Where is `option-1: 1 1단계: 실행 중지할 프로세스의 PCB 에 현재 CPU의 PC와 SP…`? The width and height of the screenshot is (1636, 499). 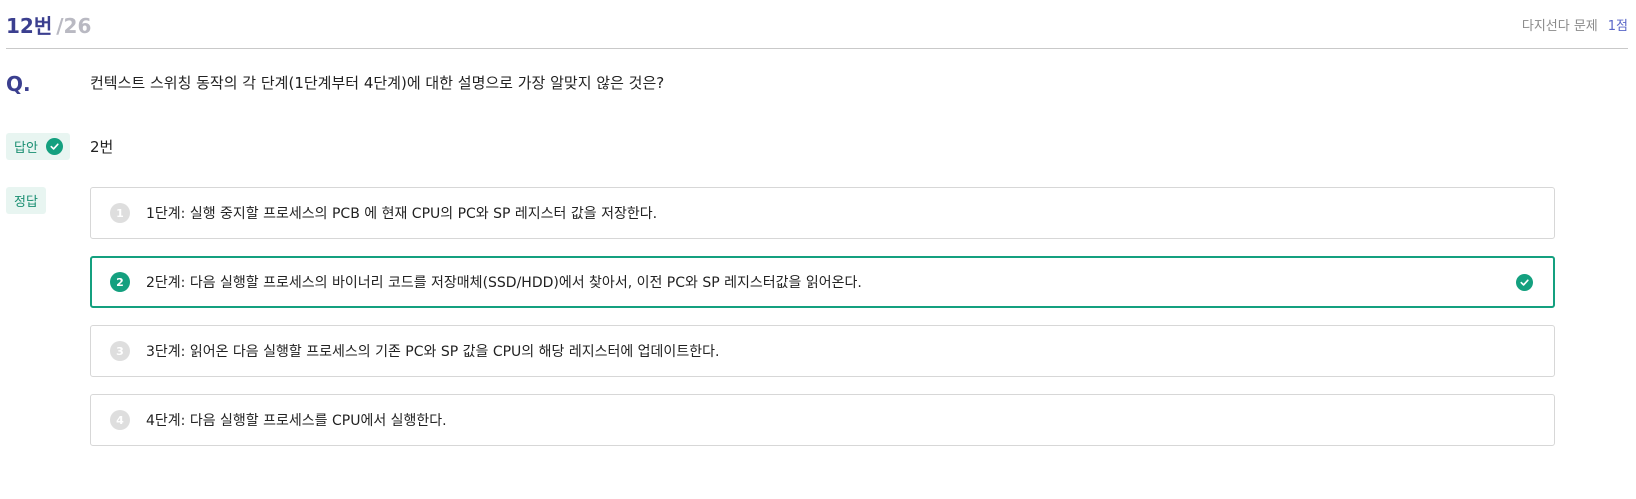
option-1: 1 1단계: 실행 중지할 프로세스의 PCB 에 현재 CPU의 PC와 SP… is located at coordinates (822, 213).